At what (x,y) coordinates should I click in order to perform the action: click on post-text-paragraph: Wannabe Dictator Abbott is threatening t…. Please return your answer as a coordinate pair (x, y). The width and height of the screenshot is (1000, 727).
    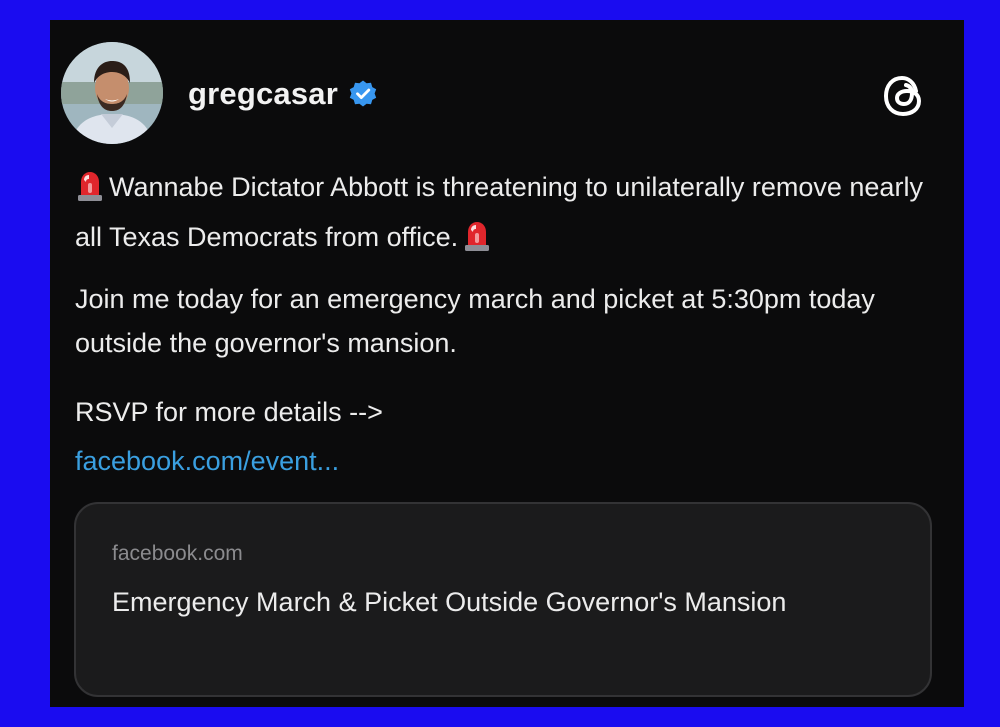
    Looking at the image, I should click on (505, 215).